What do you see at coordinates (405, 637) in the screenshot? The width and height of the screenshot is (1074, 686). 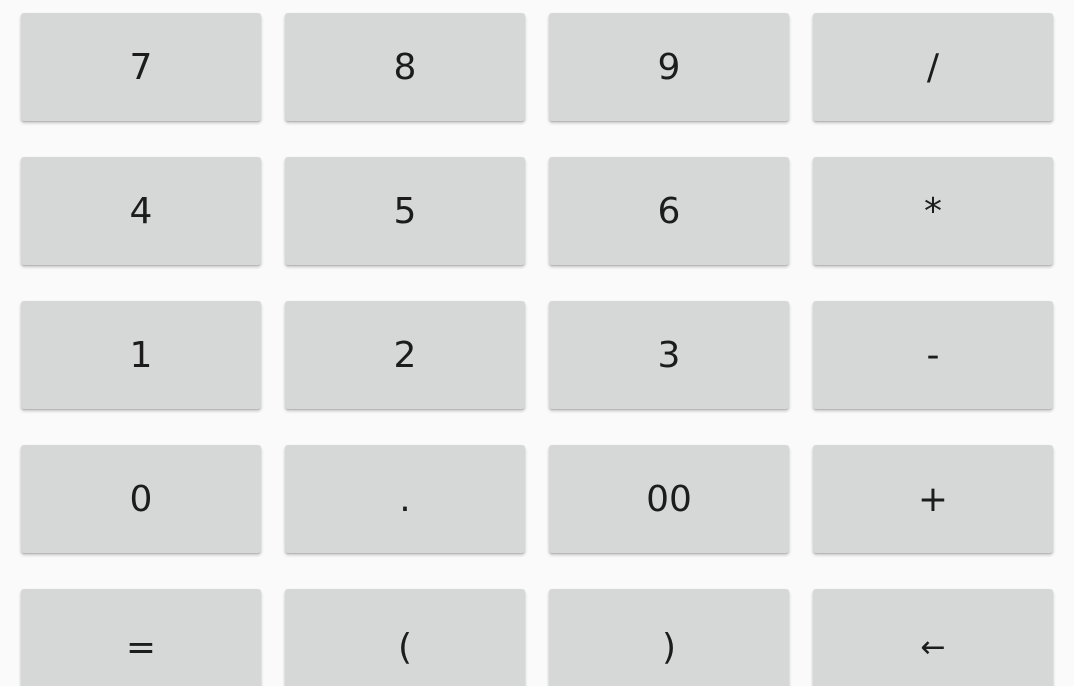 I see `open-paren-button: (` at bounding box center [405, 637].